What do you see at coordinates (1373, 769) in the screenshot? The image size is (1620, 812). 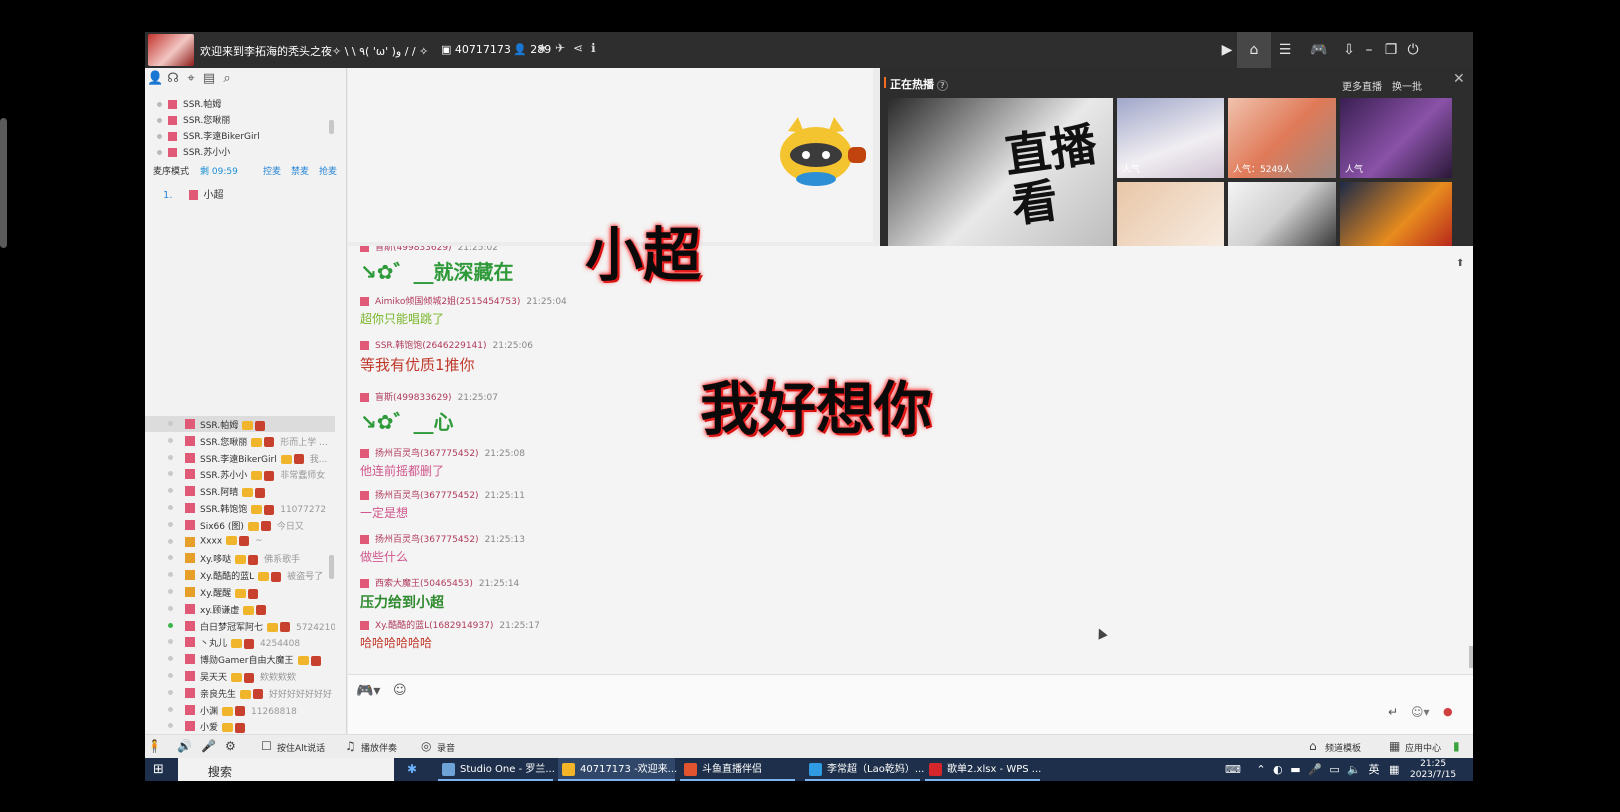 I see `input-language: 英` at bounding box center [1373, 769].